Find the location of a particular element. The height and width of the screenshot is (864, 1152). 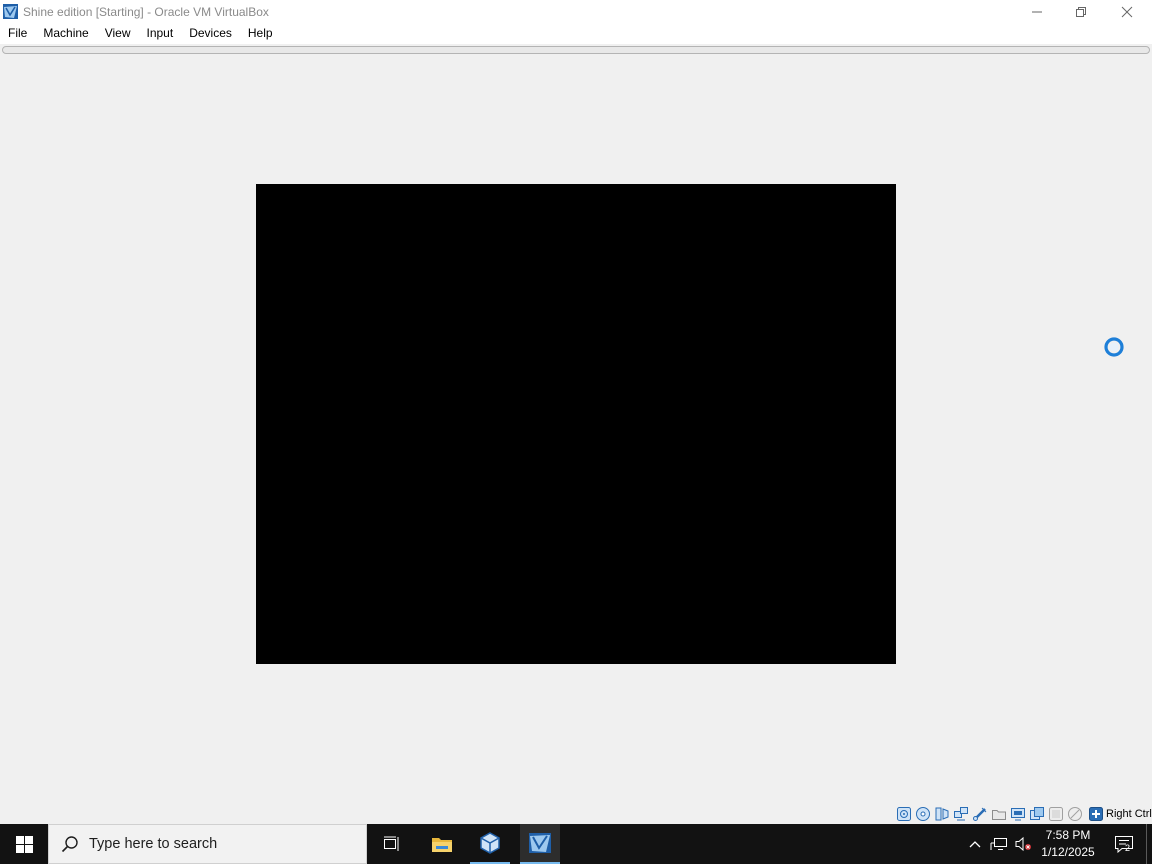

recording-icon is located at coordinates (1037, 814).